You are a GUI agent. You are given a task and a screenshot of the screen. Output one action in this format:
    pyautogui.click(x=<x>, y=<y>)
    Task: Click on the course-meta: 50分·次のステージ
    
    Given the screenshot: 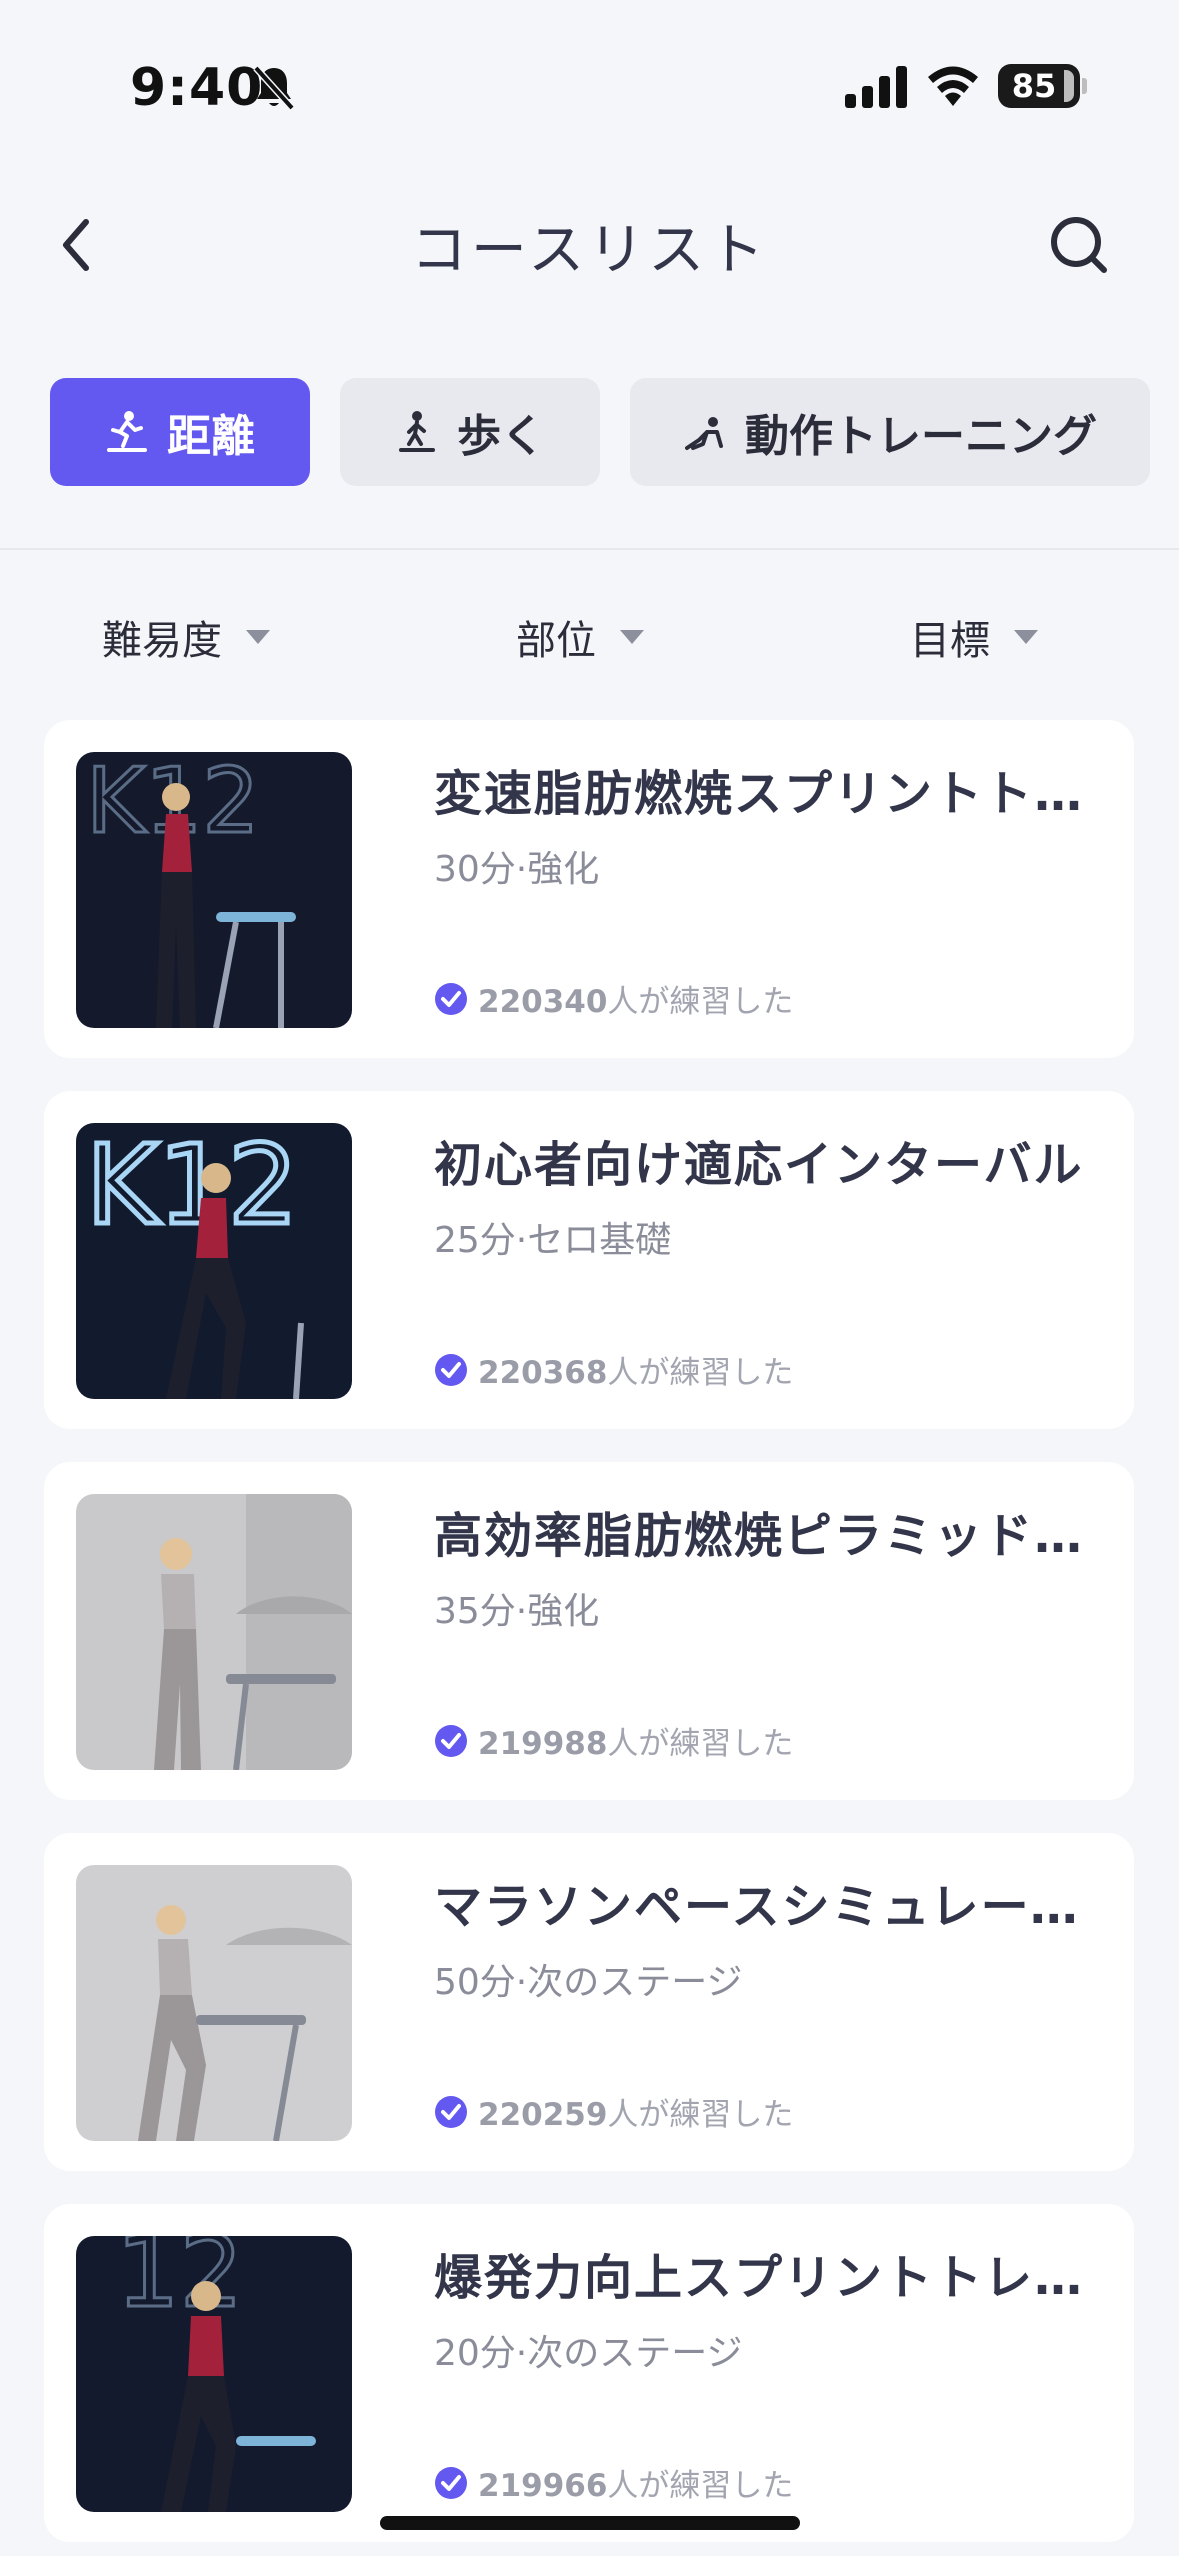 What is the action you would take?
    pyautogui.click(x=588, y=1982)
    